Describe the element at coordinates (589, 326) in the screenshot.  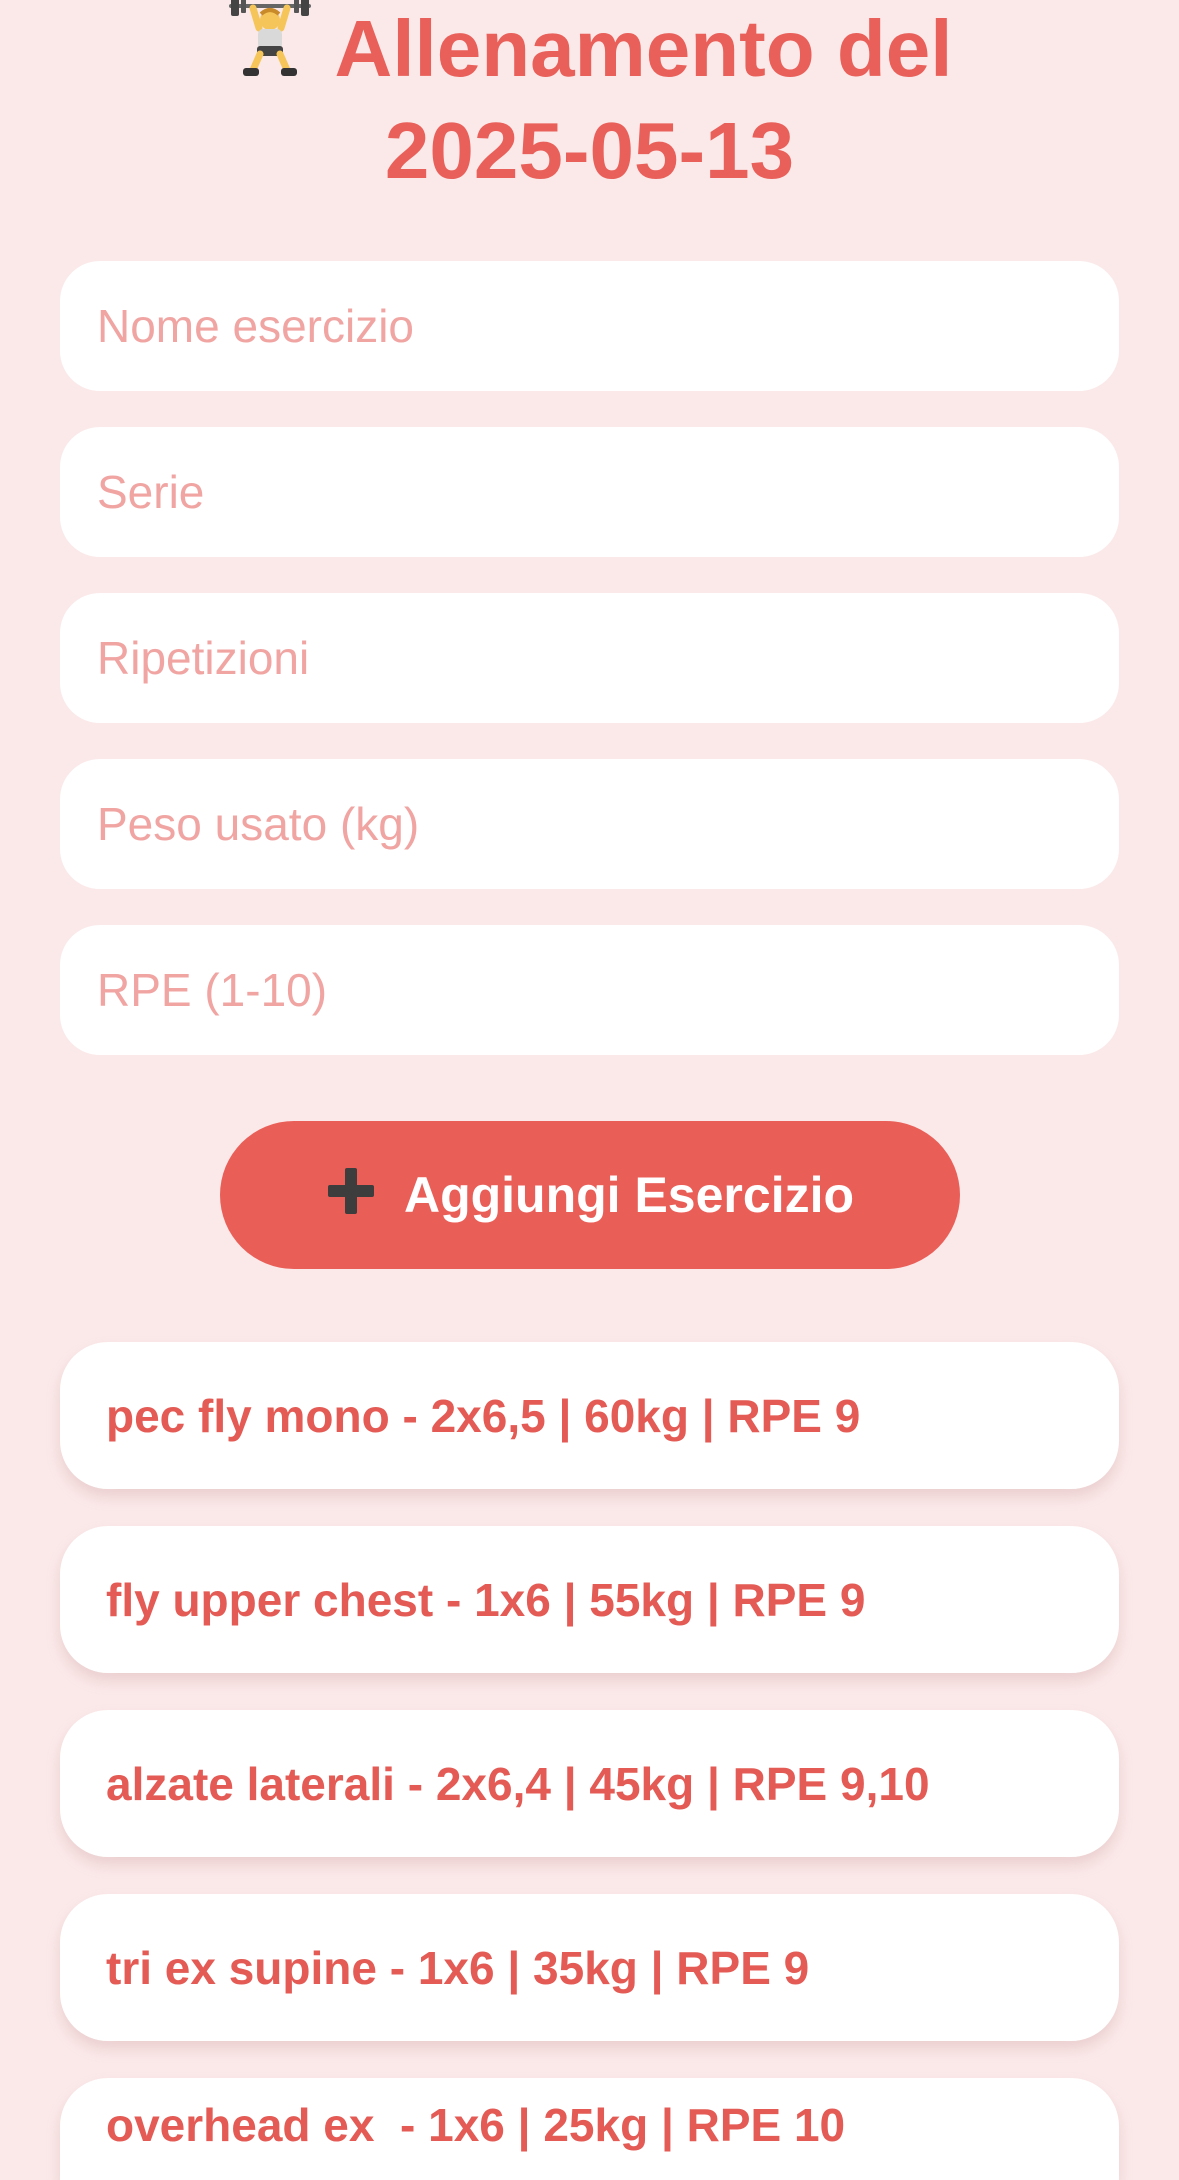
I see `exercise-name-input` at that location.